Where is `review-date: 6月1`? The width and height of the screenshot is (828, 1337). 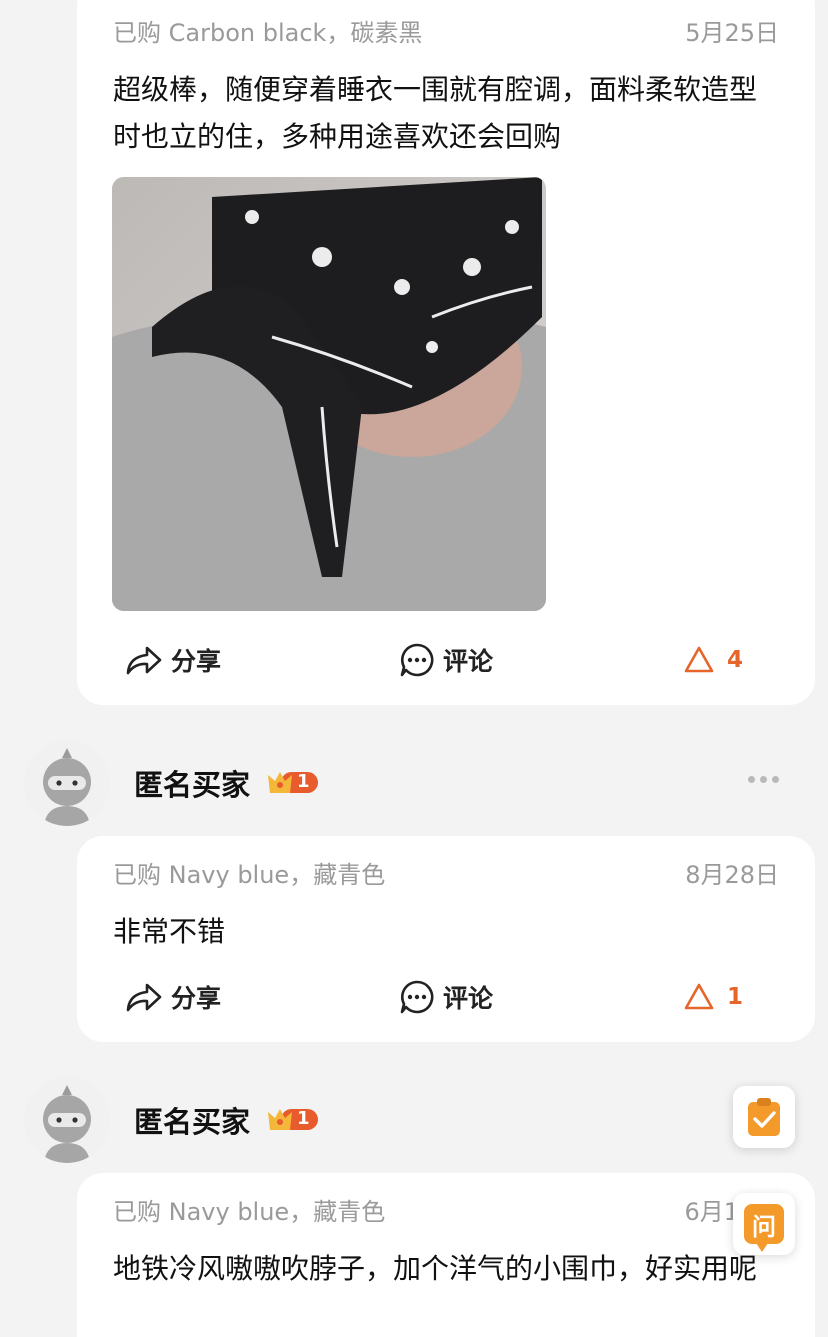 review-date: 6月1 is located at coordinates (711, 1212).